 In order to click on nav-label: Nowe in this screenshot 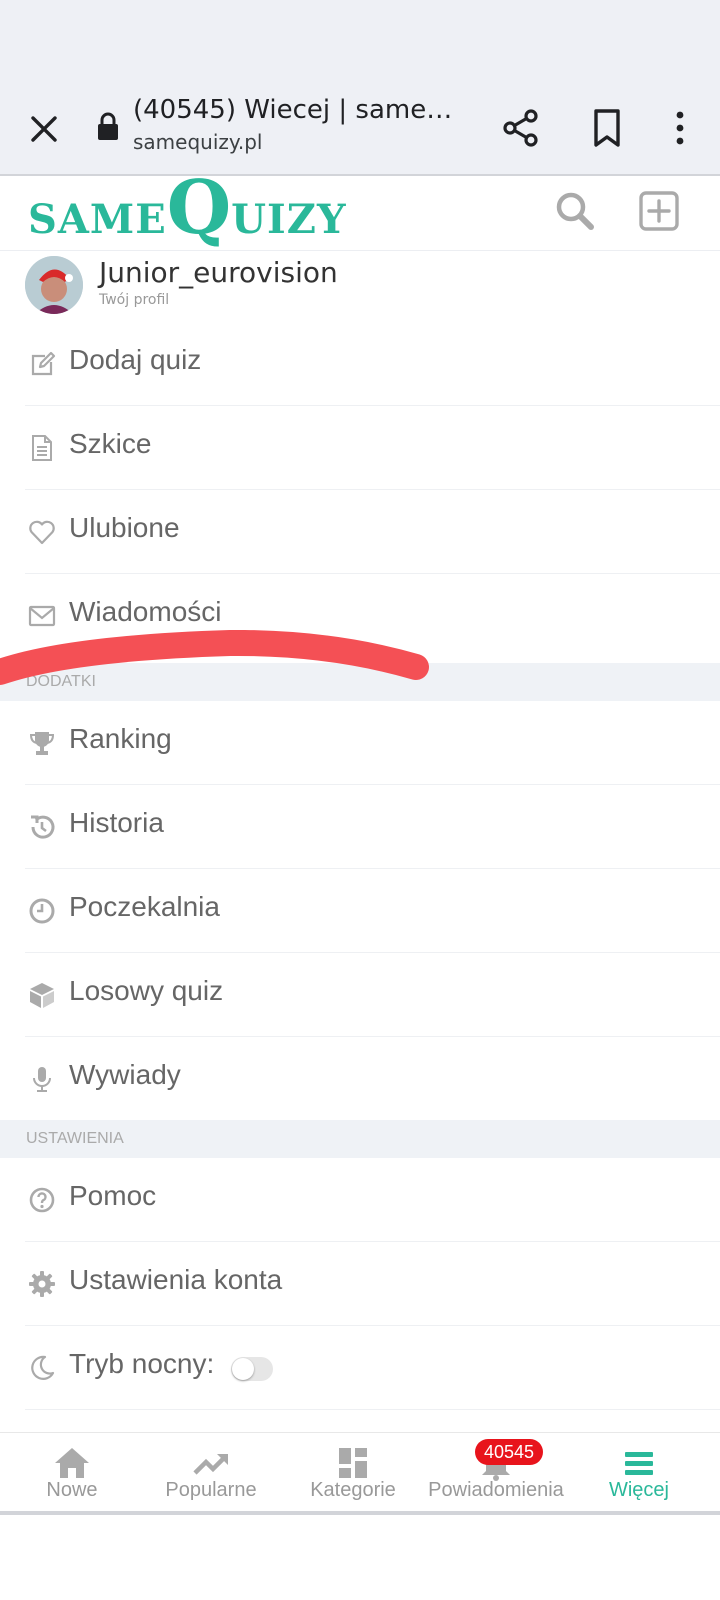, I will do `click(72, 1490)`.